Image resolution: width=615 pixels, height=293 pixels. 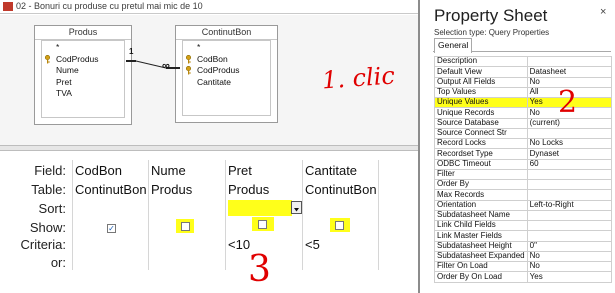 What do you see at coordinates (481, 92) in the screenshot?
I see `property-name: Top Values` at bounding box center [481, 92].